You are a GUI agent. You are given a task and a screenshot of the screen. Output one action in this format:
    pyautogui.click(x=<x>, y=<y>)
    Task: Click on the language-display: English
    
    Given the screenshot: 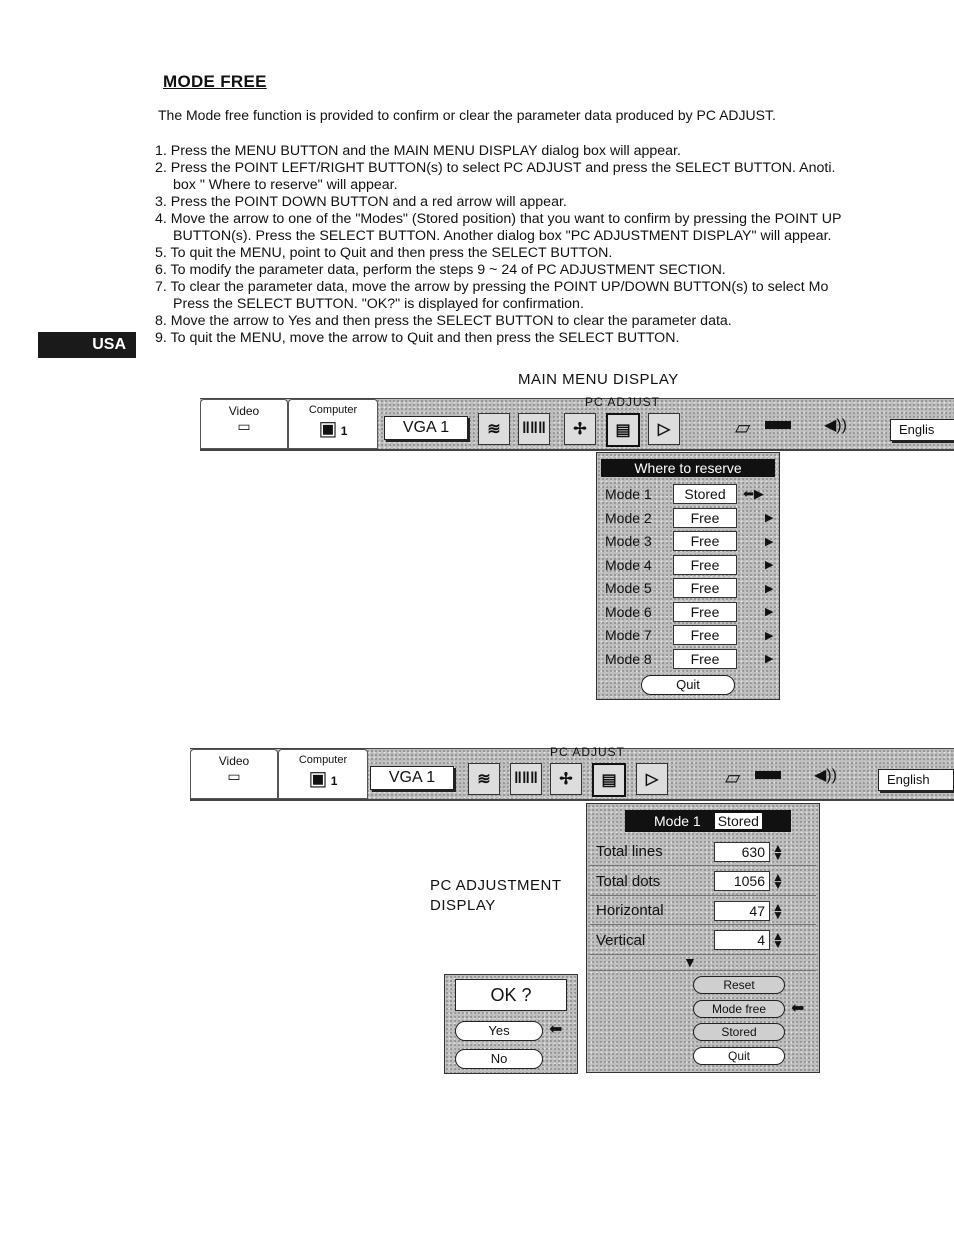 What is the action you would take?
    pyautogui.click(x=916, y=780)
    